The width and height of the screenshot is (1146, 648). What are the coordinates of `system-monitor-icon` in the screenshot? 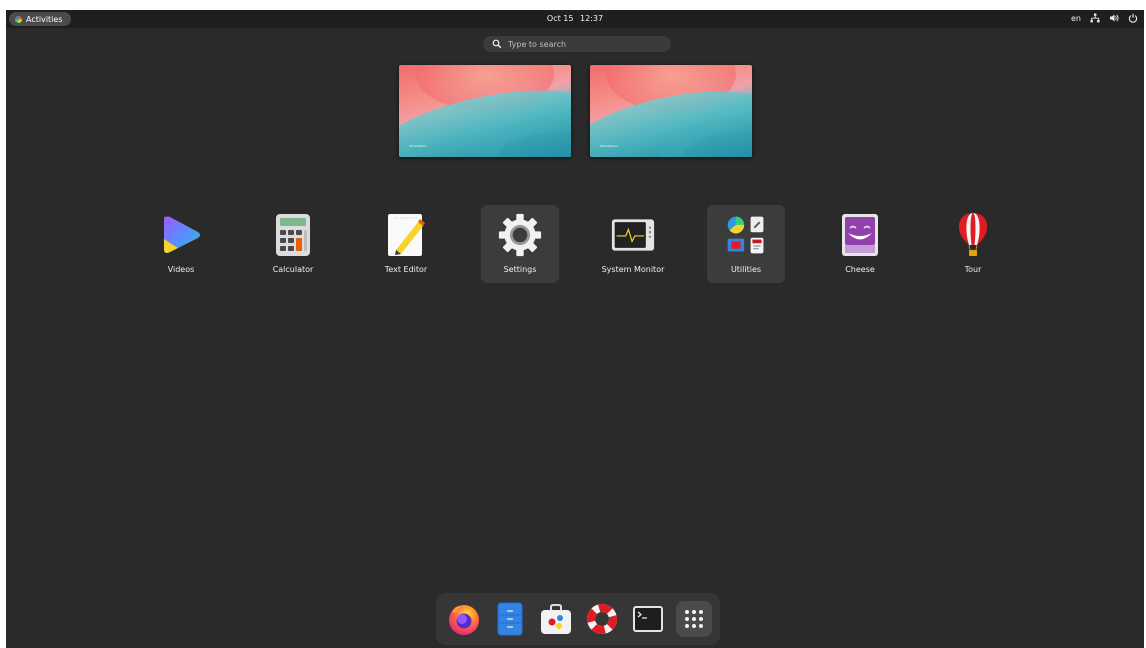 It's located at (633, 235).